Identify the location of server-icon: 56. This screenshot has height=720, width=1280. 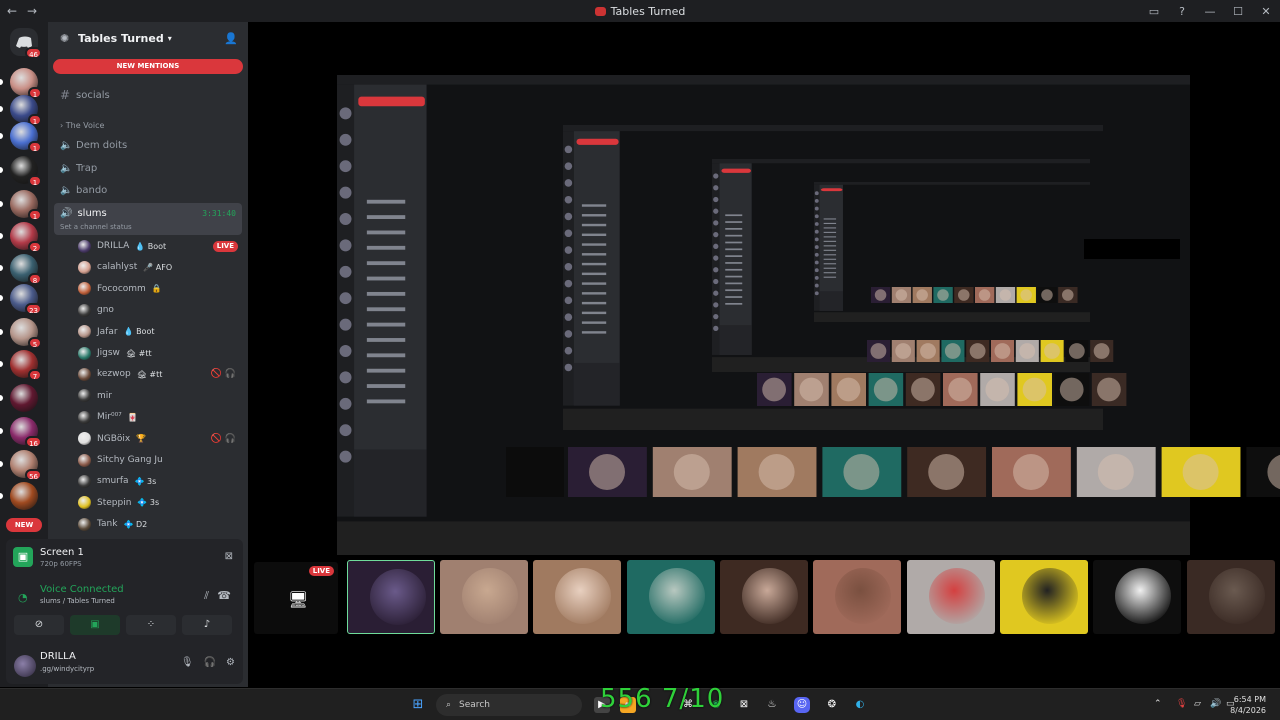
(26, 465).